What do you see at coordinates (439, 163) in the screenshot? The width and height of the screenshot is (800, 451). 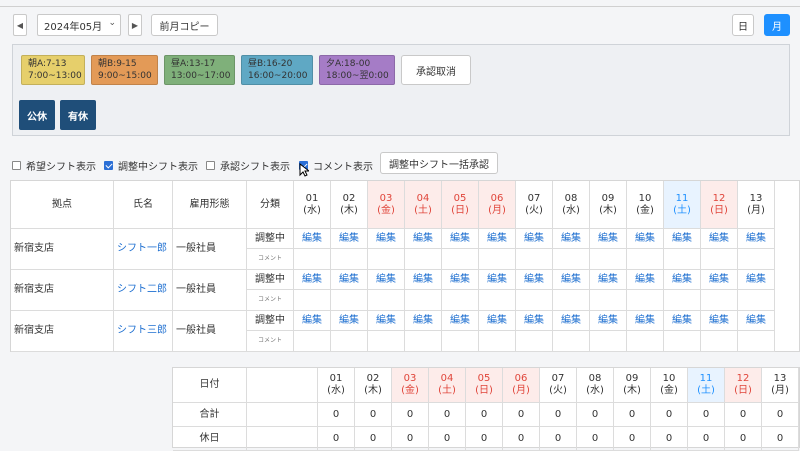 I see `bulk-approve-button: 調整中シフト一括承認` at bounding box center [439, 163].